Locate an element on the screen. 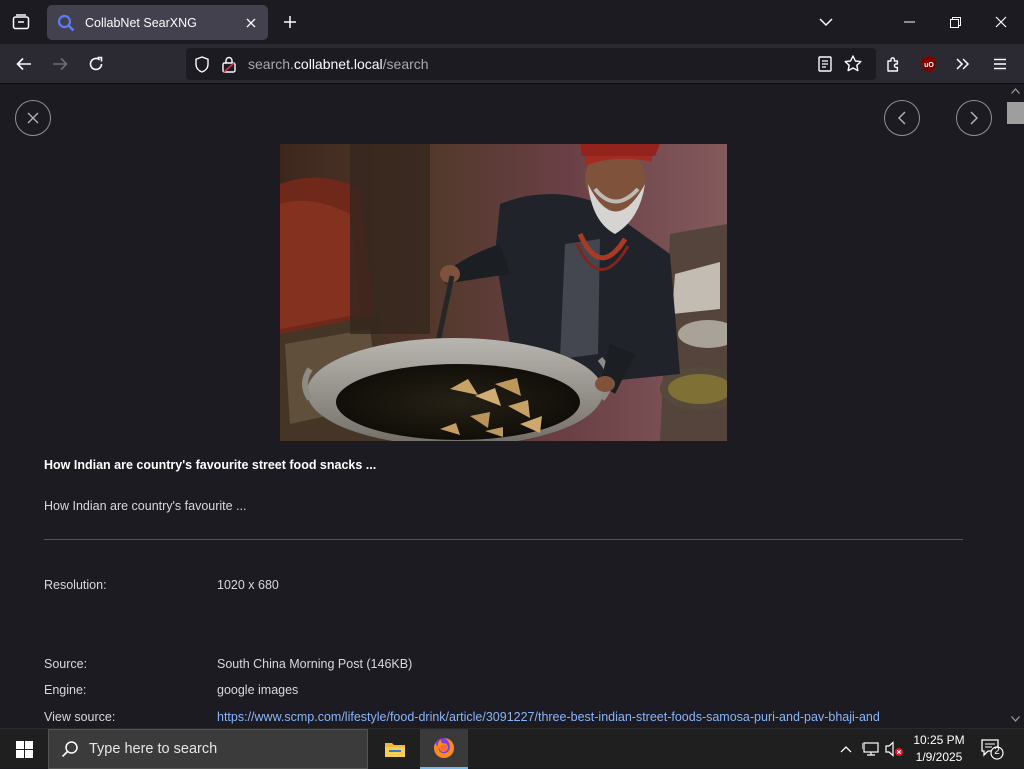 The width and height of the screenshot is (1024, 769). back-button is located at coordinates (24, 64).